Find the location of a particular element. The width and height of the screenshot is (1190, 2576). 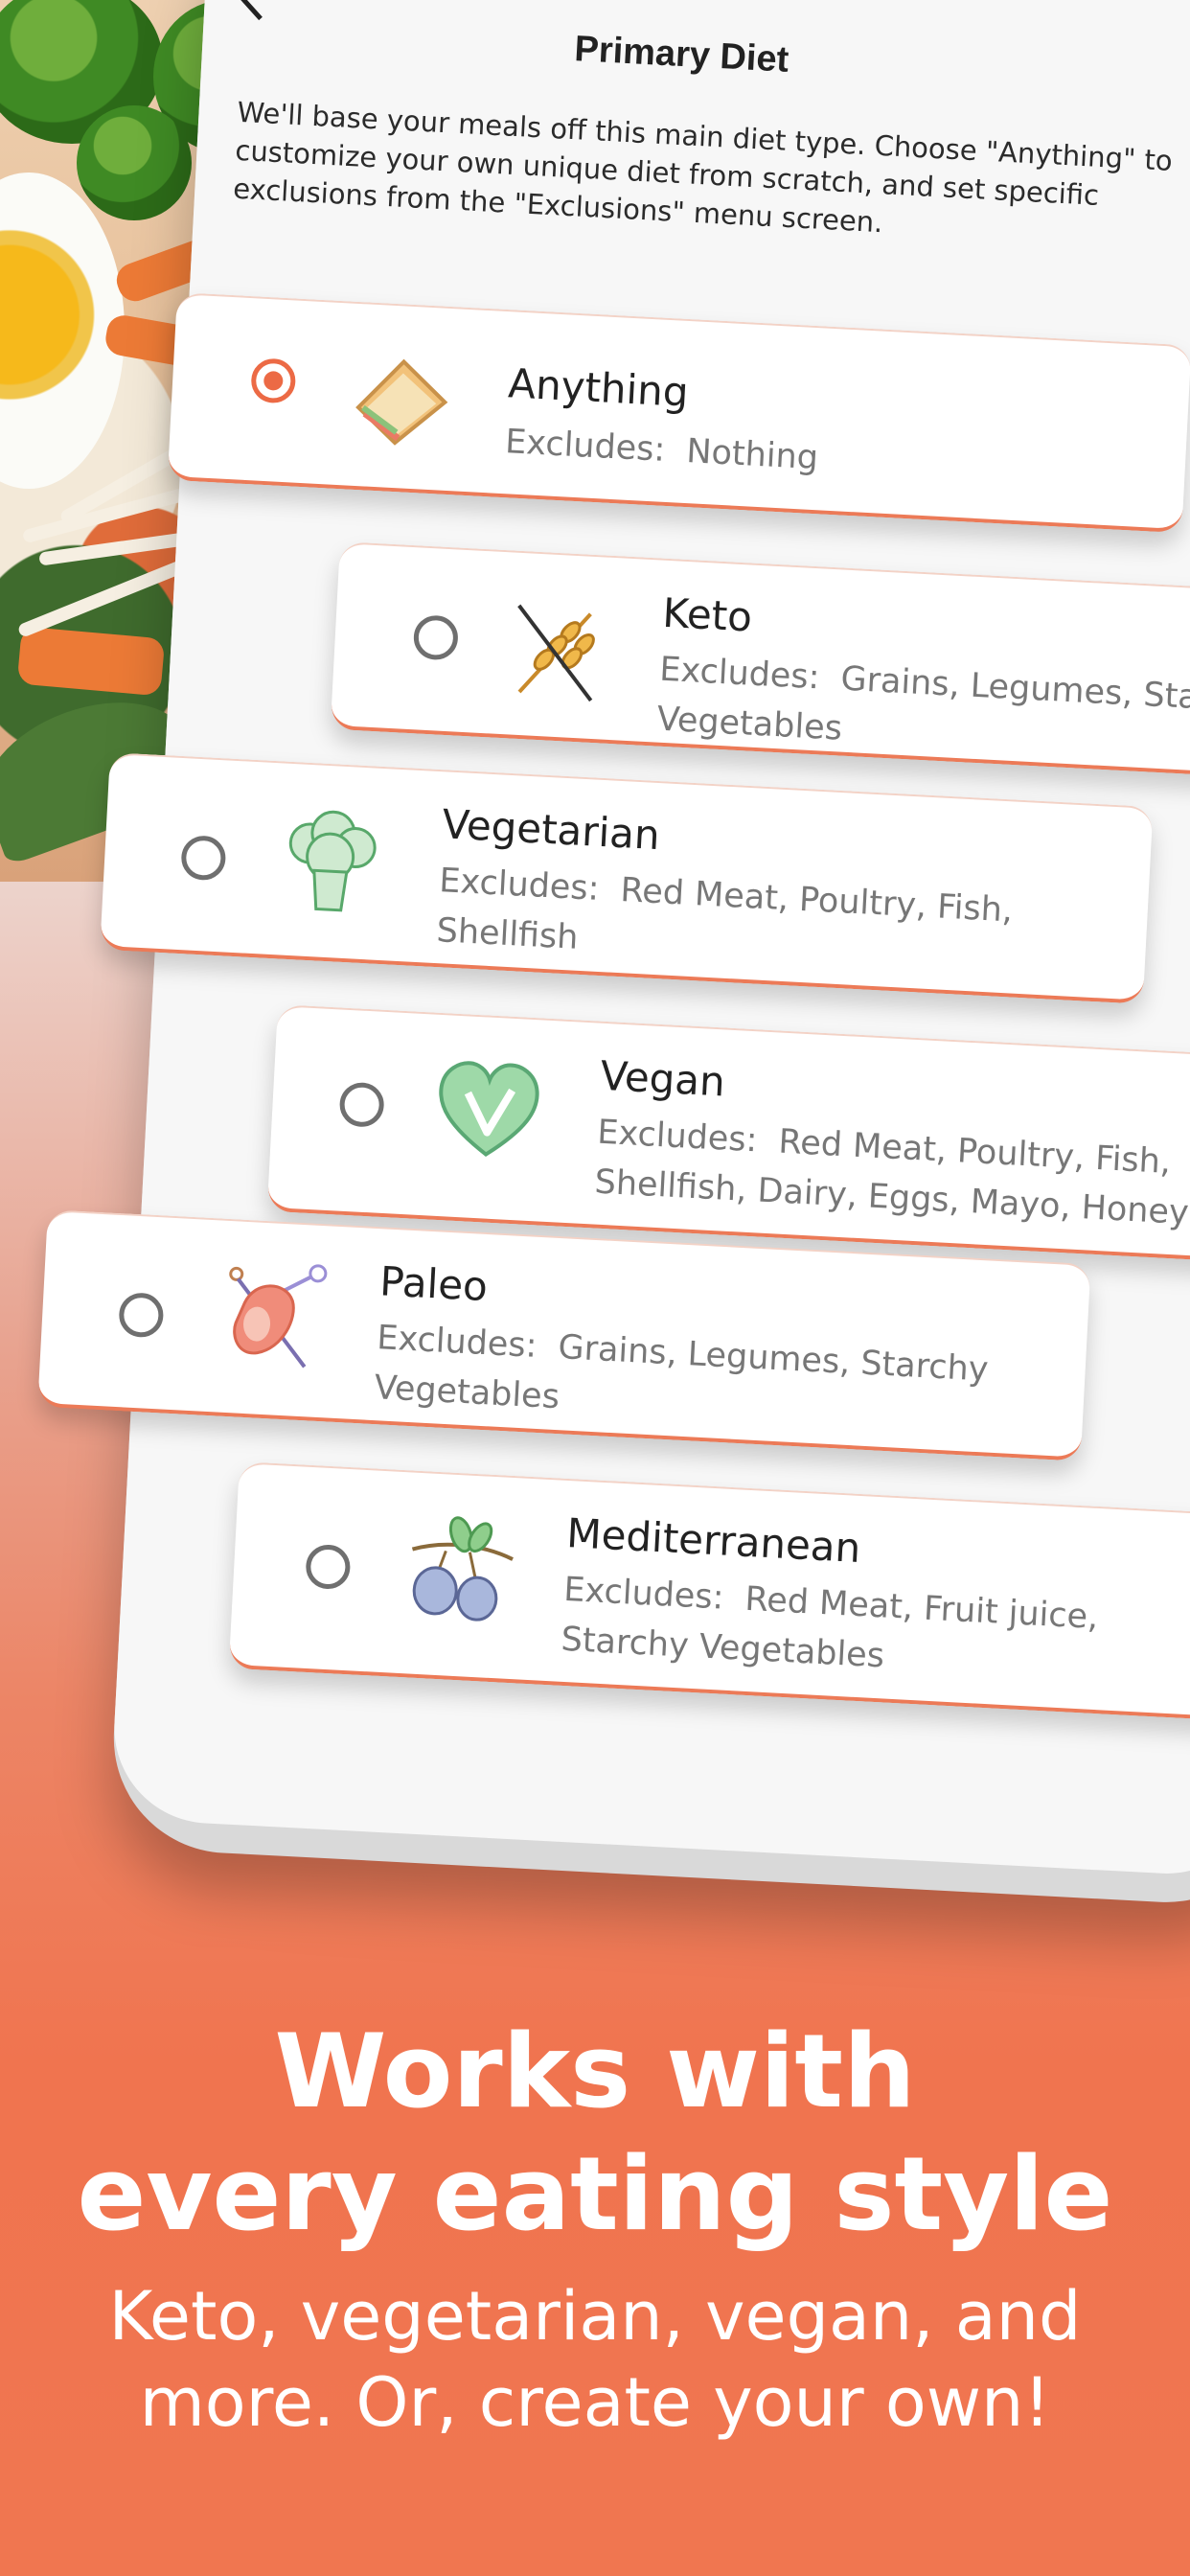

subline-line-2: more. Or, create your own! is located at coordinates (595, 2402).